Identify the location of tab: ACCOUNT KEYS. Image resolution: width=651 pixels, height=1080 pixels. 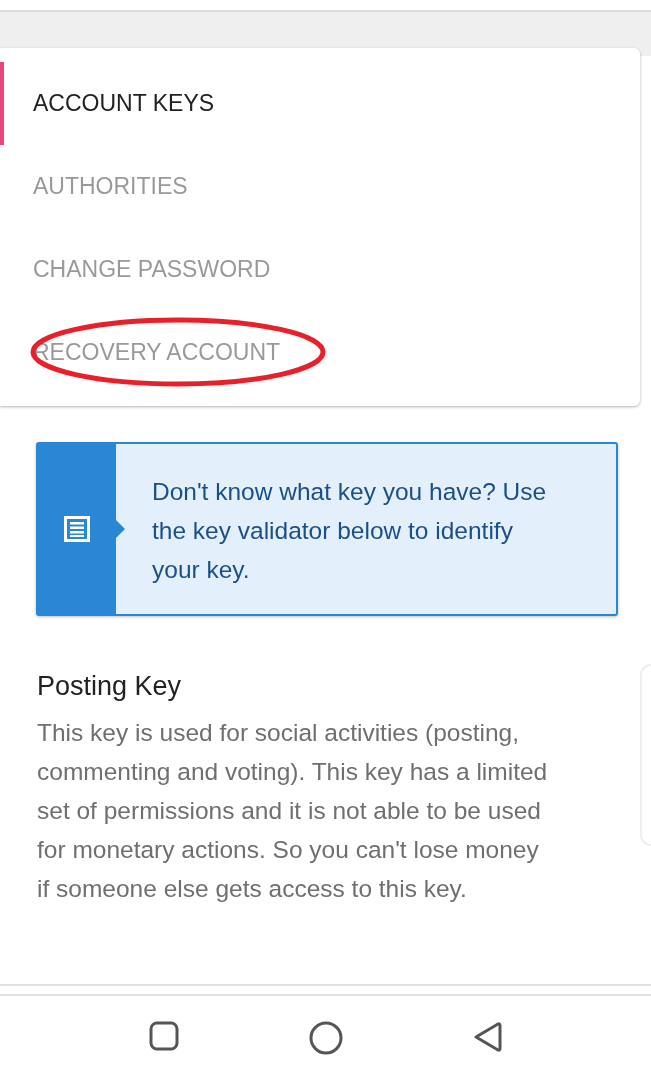
(320, 103).